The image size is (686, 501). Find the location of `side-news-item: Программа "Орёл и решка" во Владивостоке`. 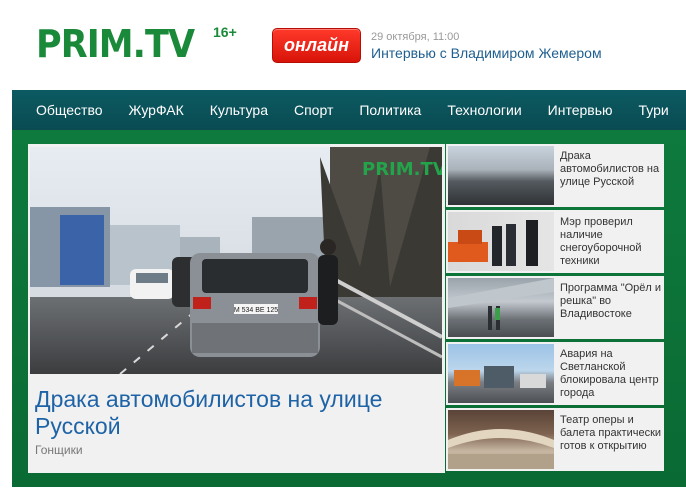

side-news-item: Программа "Орёл и решка" во Владивостоке is located at coordinates (555, 307).